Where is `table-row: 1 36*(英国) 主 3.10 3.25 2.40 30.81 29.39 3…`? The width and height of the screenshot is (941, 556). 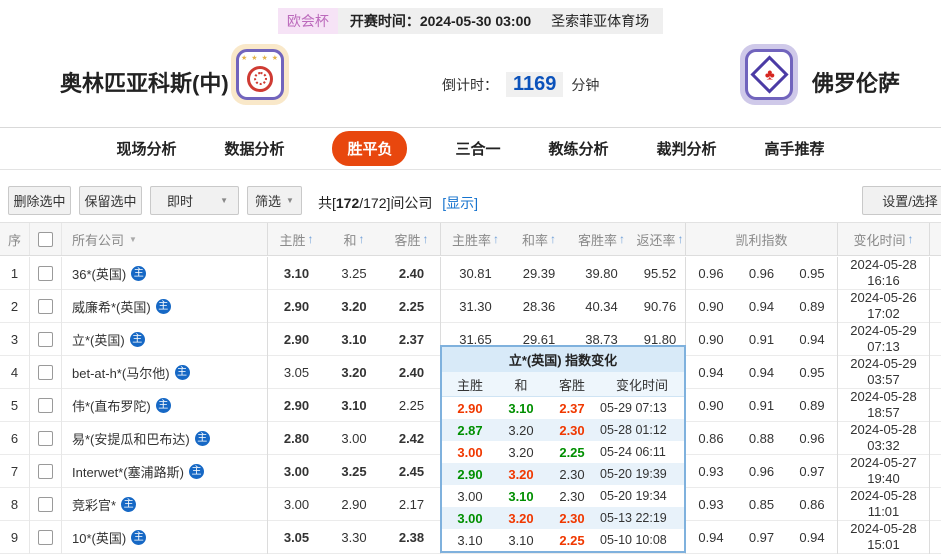
table-row: 1 36*(英国) 主 3.10 3.25 2.40 30.81 29.39 3… is located at coordinates (470, 273).